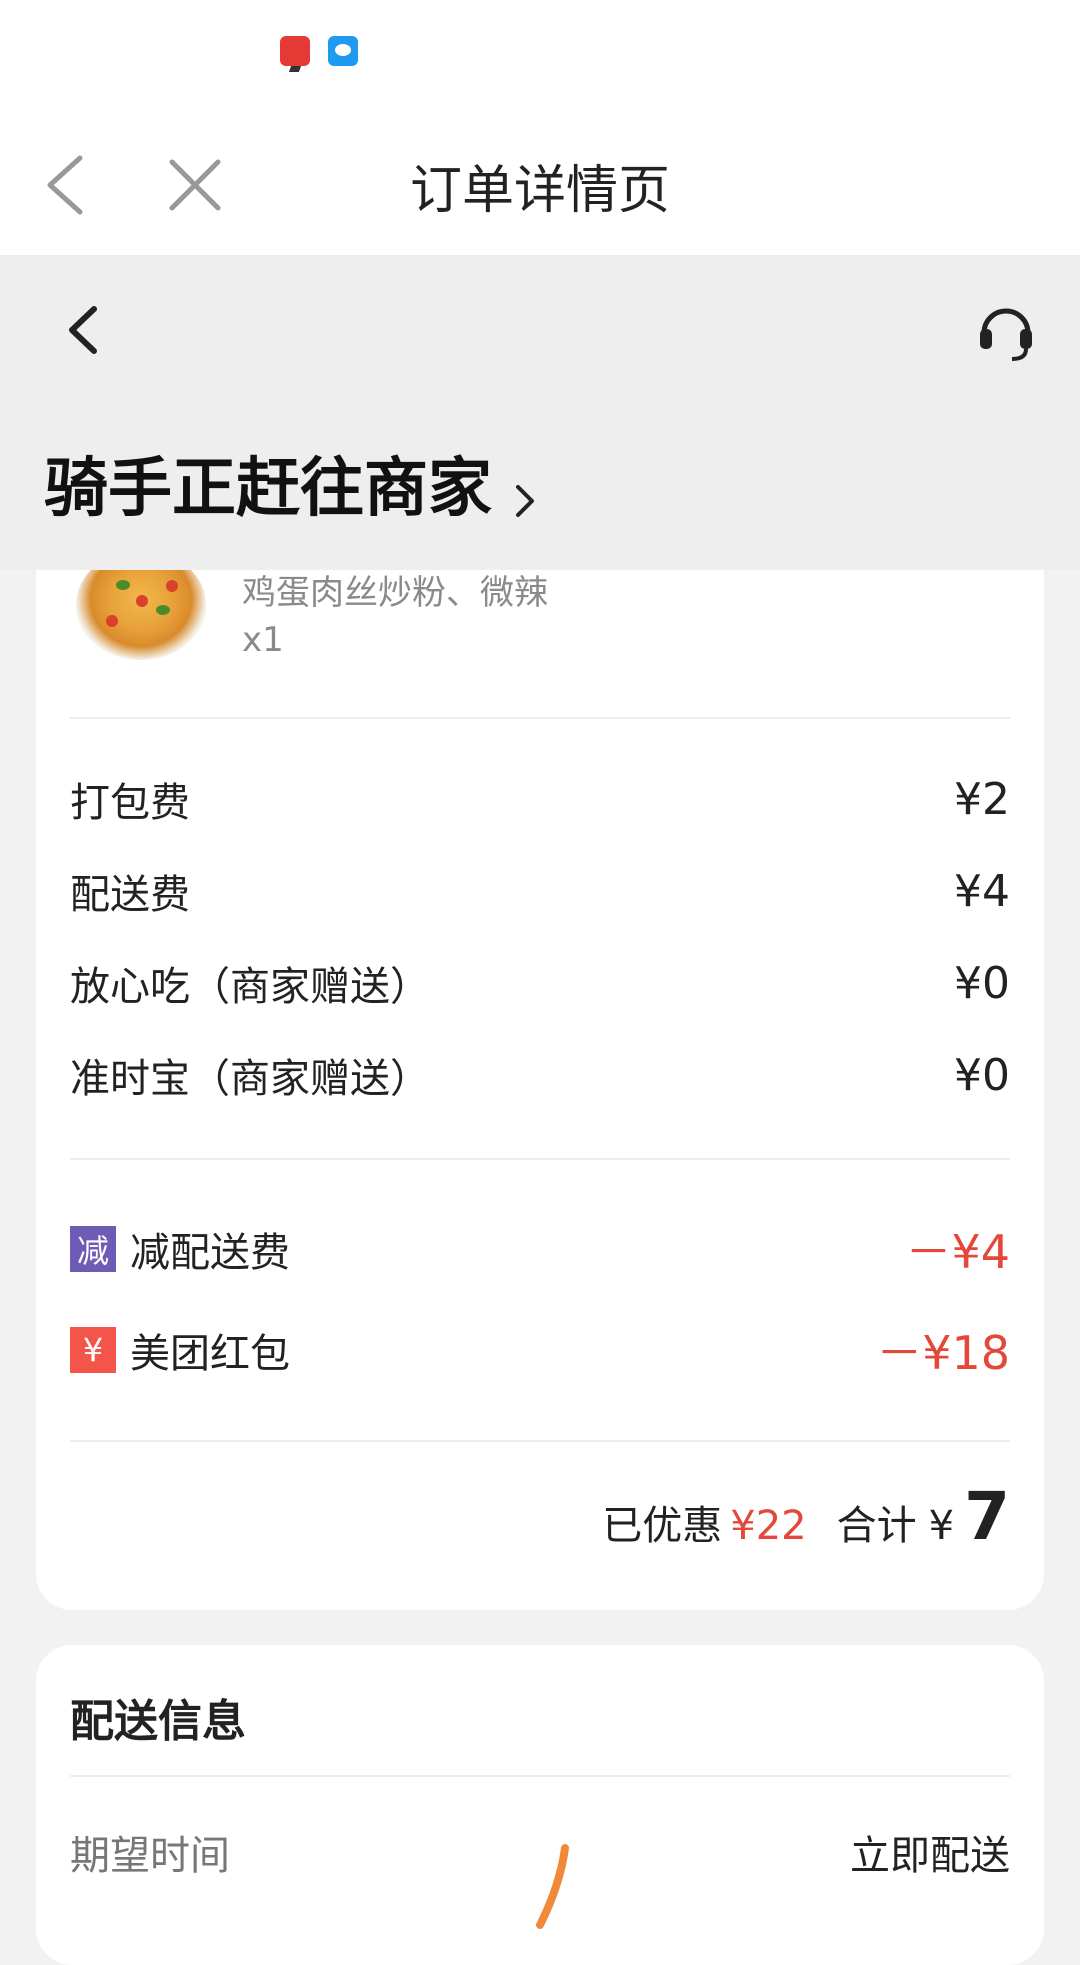 The height and width of the screenshot is (1965, 1080). I want to click on discount-label: 美团红包, so click(210, 1354).